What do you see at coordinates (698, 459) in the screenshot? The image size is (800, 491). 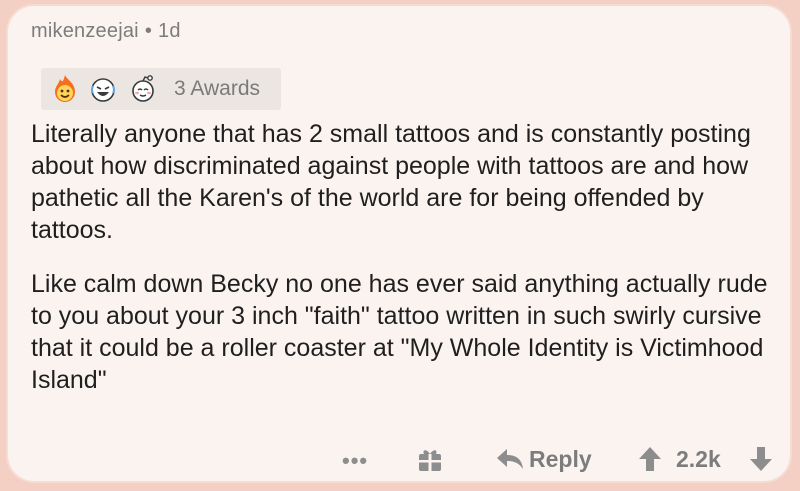 I see `vote-score: 2.2k` at bounding box center [698, 459].